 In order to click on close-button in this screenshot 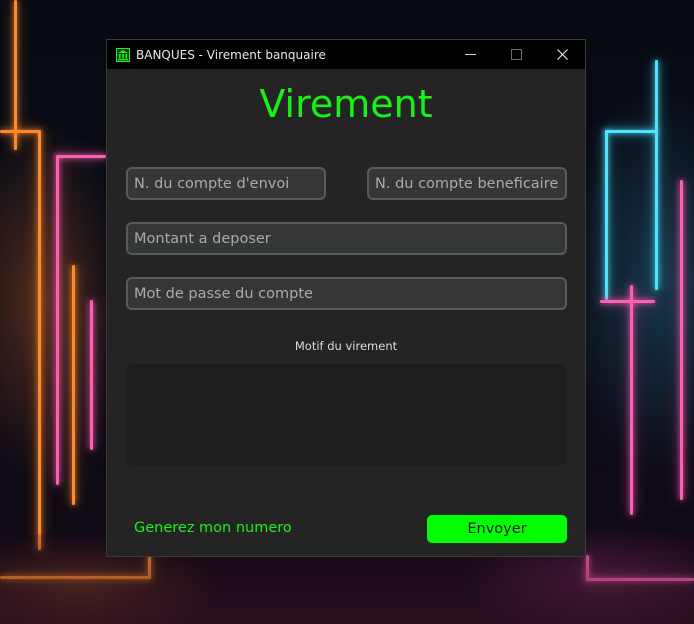, I will do `click(562, 54)`.